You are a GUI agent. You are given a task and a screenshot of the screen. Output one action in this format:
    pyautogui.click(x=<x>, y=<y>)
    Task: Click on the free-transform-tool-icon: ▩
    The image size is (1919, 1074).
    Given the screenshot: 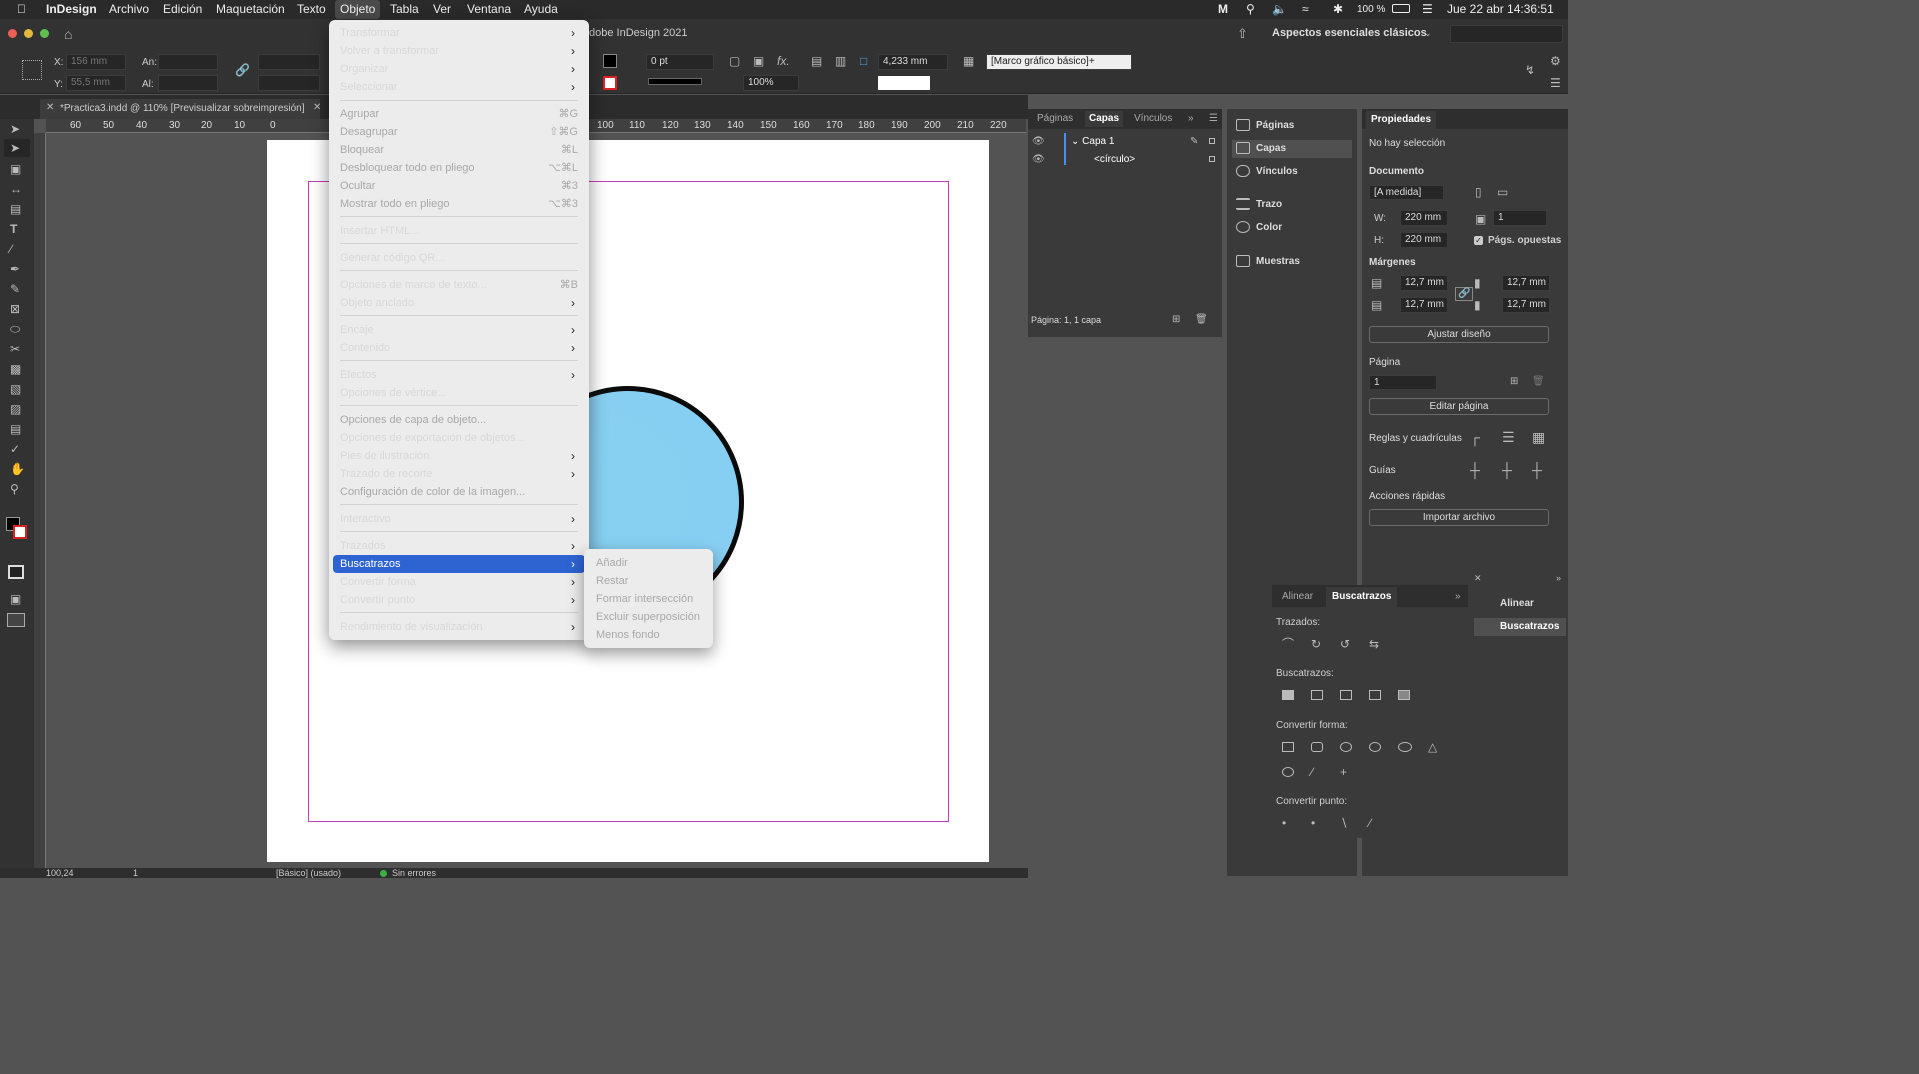 What is the action you would take?
    pyautogui.click(x=15, y=369)
    